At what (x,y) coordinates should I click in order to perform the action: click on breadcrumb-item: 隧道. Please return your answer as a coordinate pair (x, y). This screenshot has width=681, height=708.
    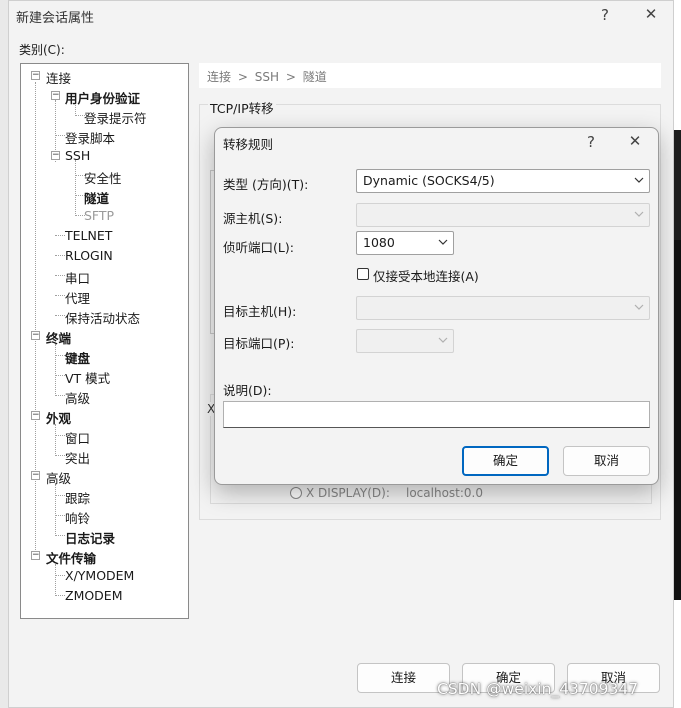
    Looking at the image, I should click on (314, 77).